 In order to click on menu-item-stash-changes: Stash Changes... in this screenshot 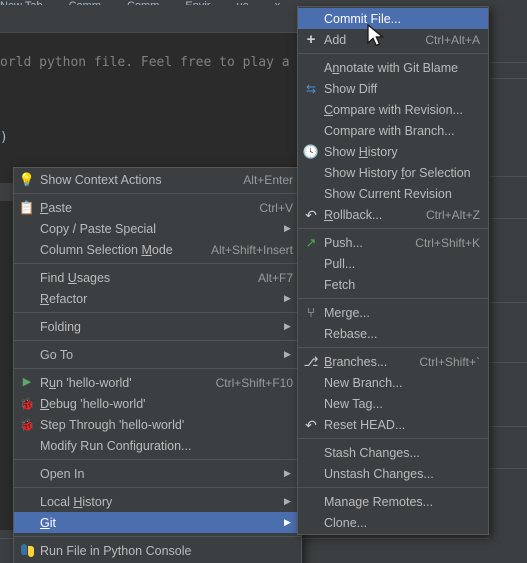, I will do `click(393, 452)`.